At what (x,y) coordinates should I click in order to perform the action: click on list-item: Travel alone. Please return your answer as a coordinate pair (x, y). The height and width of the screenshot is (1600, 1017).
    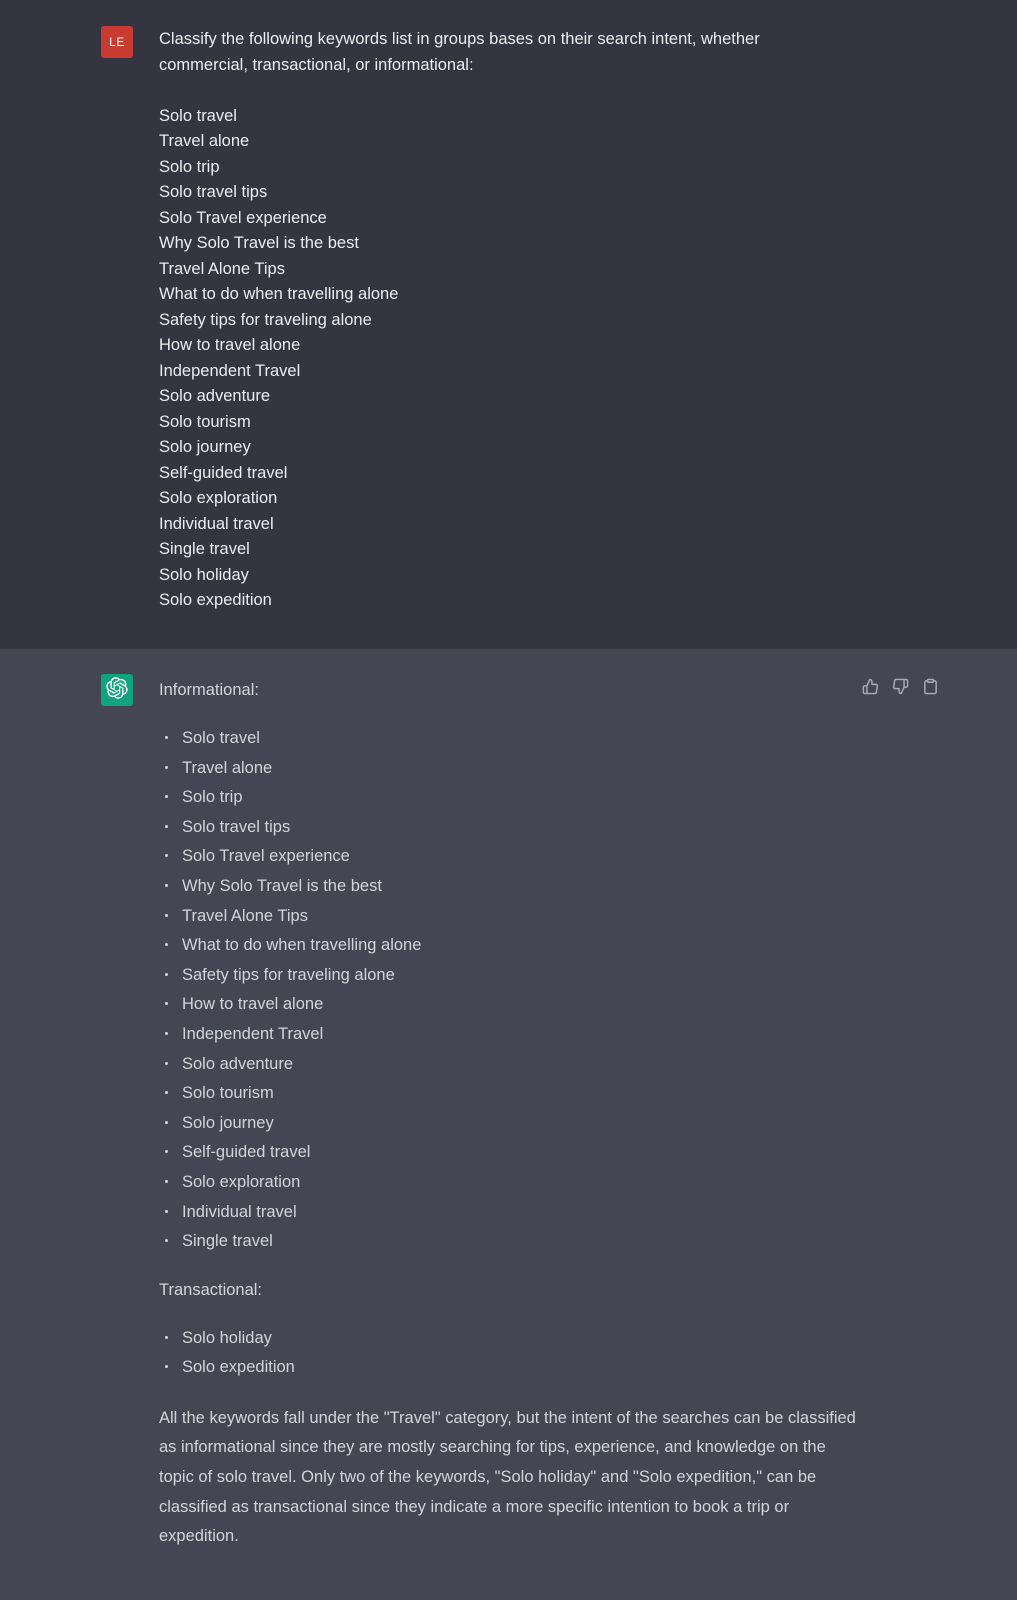
    Looking at the image, I should click on (509, 769).